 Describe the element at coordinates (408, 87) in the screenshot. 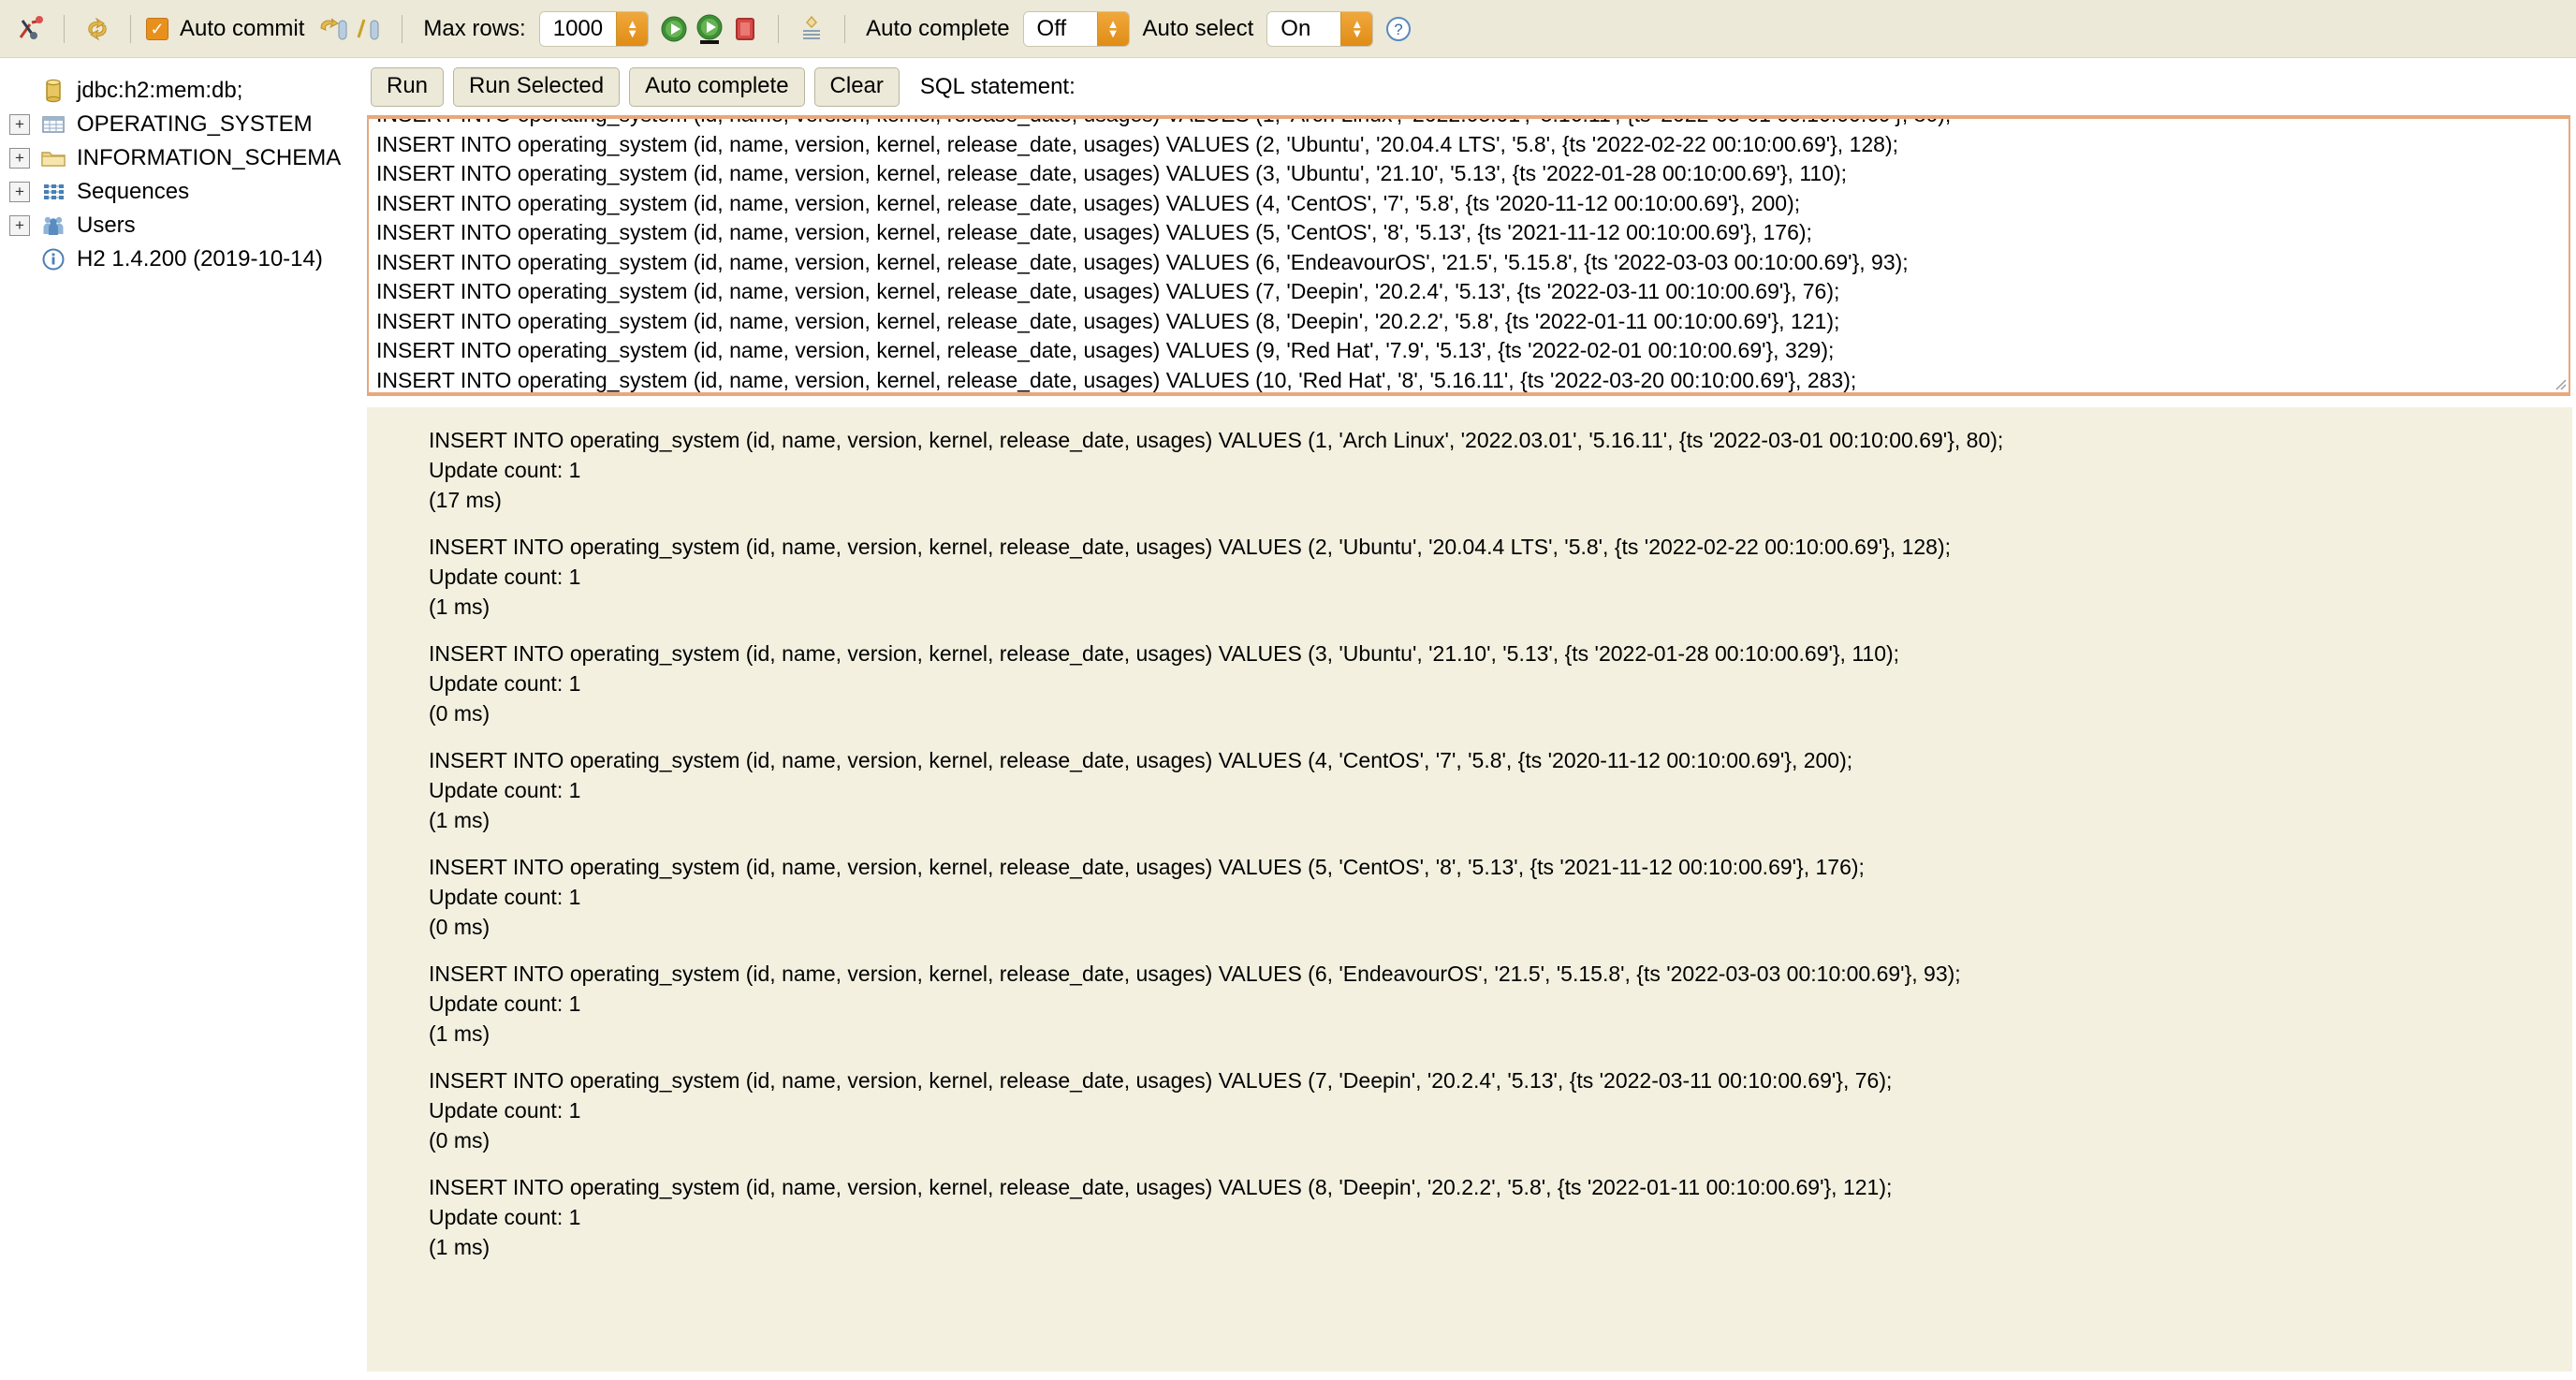

I see `run-button: Run` at that location.